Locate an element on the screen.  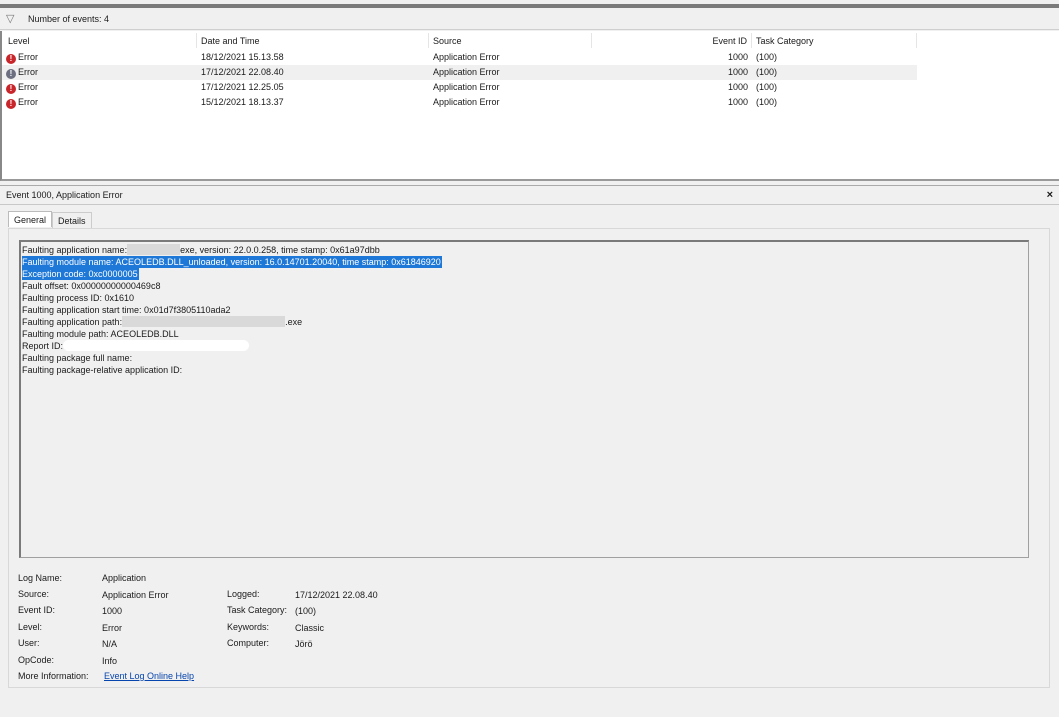
column-header-task-category: Task Category is located at coordinates (834, 40).